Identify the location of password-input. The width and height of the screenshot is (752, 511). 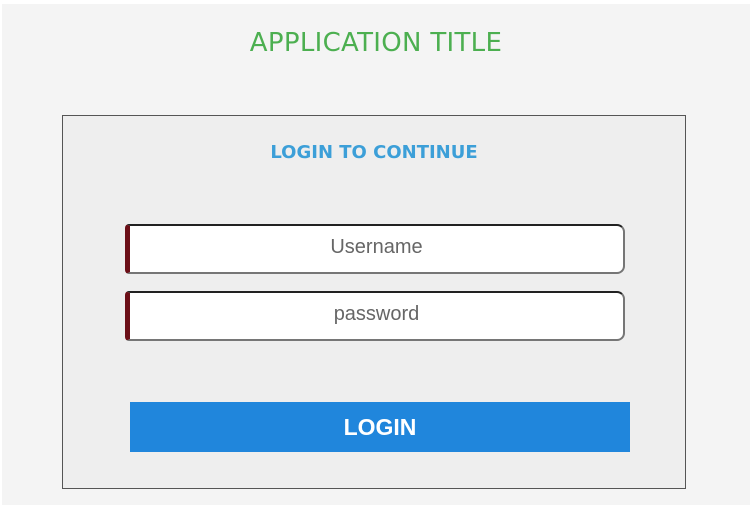
(375, 316).